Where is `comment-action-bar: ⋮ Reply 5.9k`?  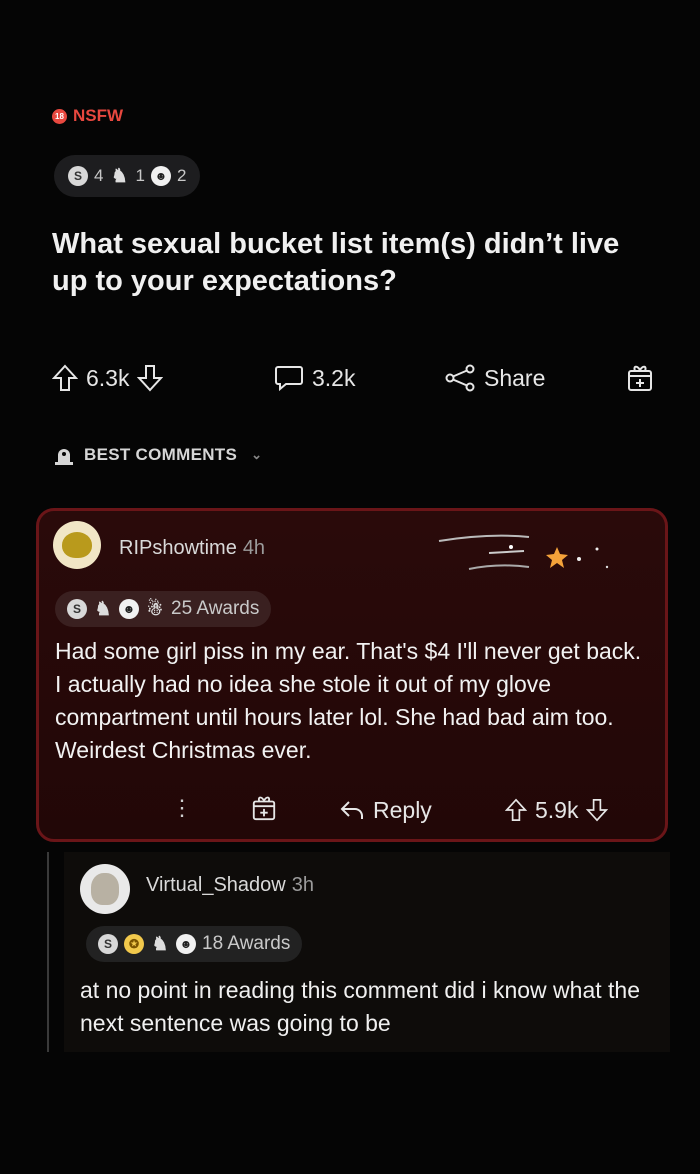
comment-action-bar: ⋮ Reply 5.9k is located at coordinates (352, 809).